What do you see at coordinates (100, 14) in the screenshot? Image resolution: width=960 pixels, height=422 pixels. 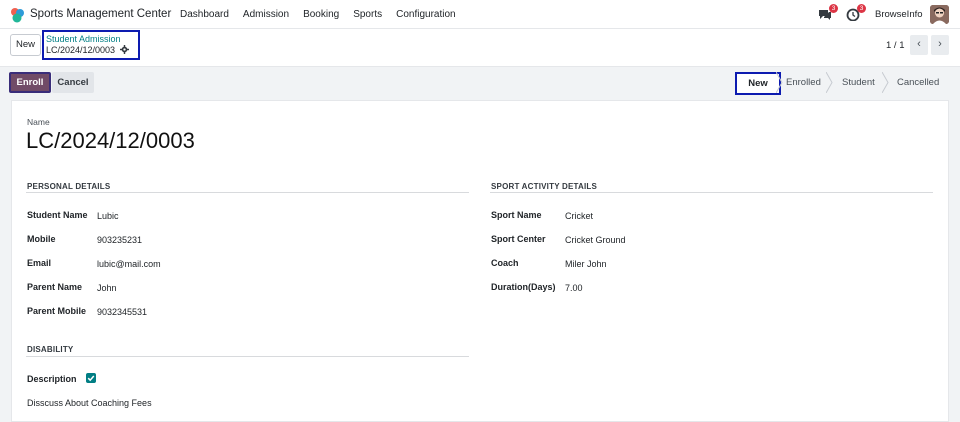 I see `app-title: Sports Management Center` at bounding box center [100, 14].